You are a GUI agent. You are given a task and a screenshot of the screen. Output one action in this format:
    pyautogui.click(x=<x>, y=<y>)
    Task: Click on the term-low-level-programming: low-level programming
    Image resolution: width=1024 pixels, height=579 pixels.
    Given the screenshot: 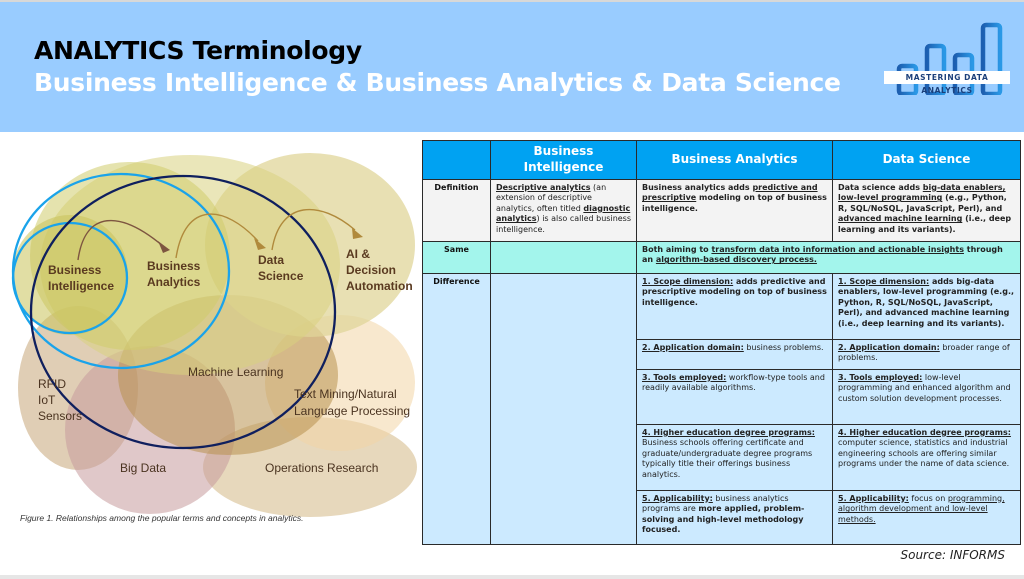 What is the action you would take?
    pyautogui.click(x=890, y=198)
    